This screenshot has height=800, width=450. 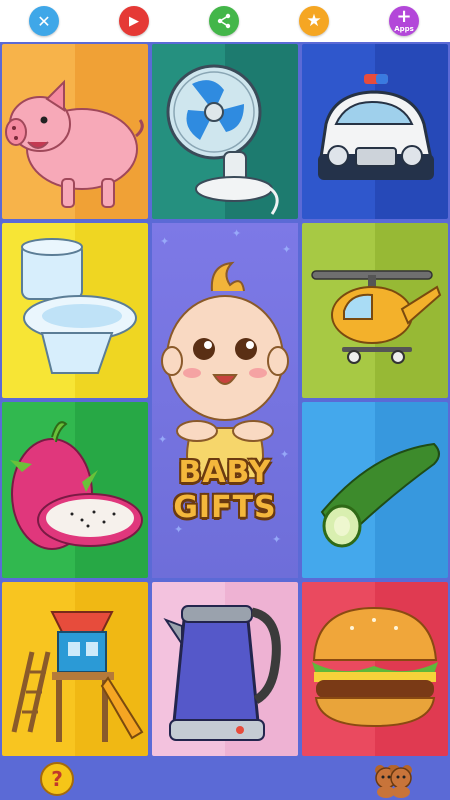 I want to click on tile-police-car, so click(x=375, y=131).